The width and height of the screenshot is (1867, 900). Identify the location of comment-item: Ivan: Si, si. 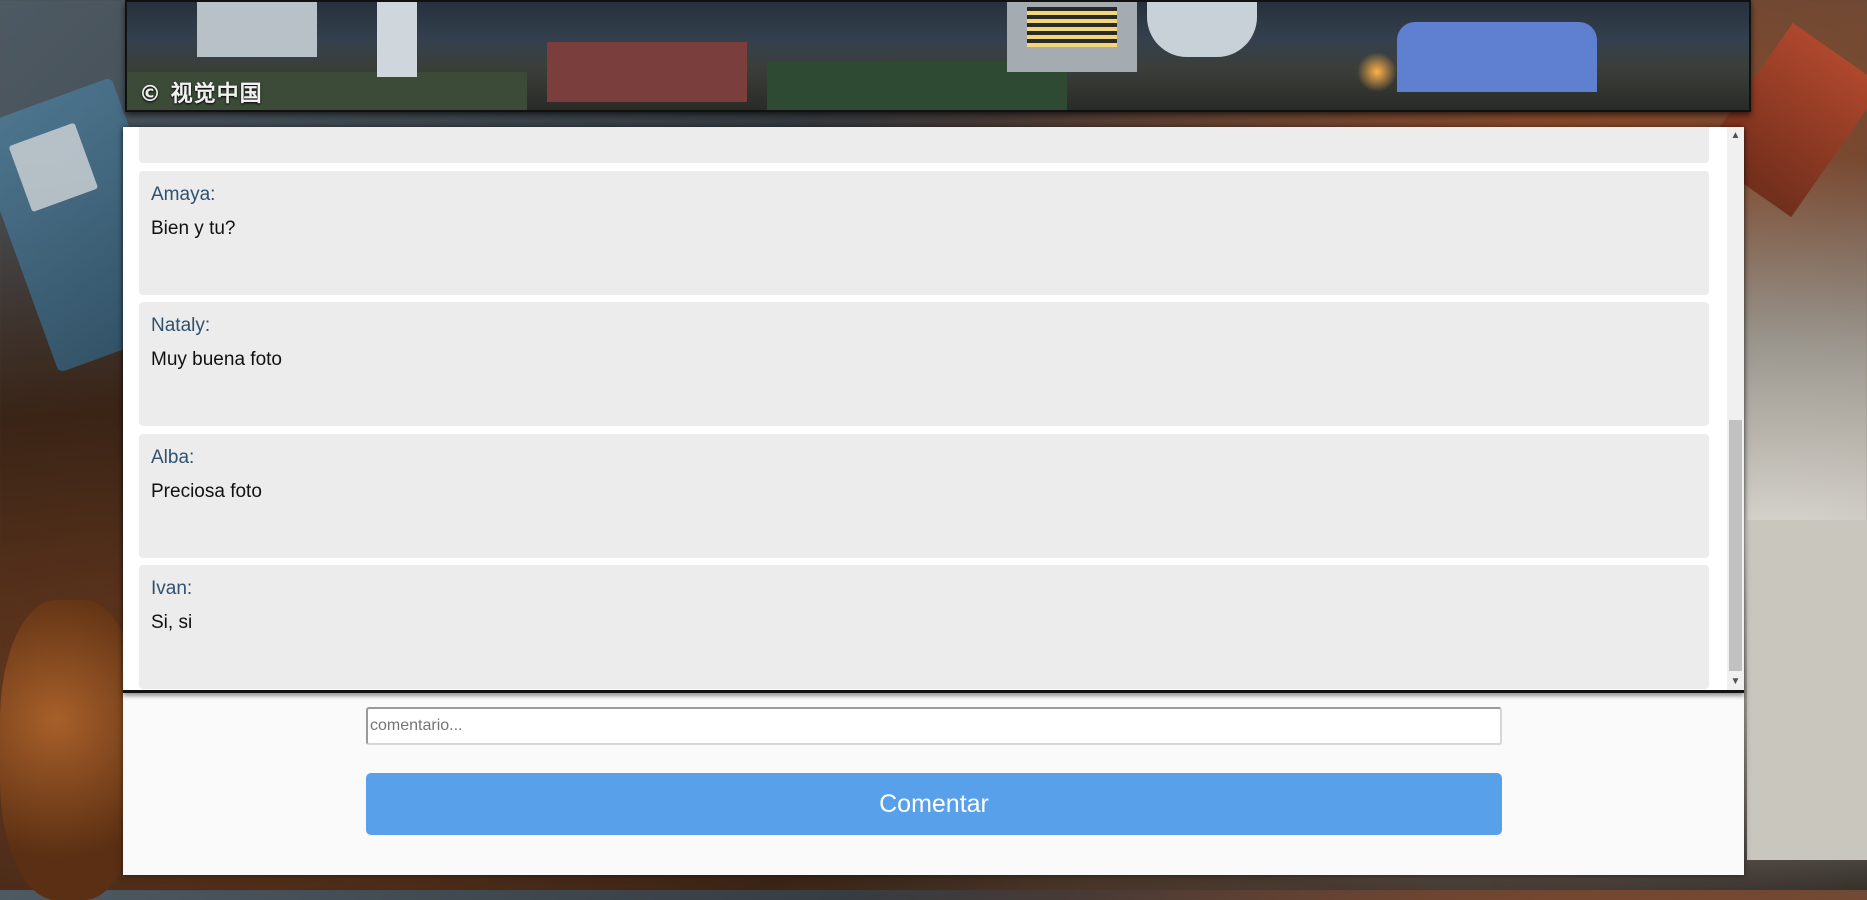
(924, 627).